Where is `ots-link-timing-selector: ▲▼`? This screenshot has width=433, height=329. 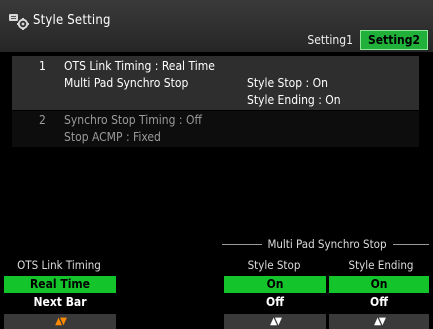 ots-link-timing-selector: ▲▼ is located at coordinates (60, 321).